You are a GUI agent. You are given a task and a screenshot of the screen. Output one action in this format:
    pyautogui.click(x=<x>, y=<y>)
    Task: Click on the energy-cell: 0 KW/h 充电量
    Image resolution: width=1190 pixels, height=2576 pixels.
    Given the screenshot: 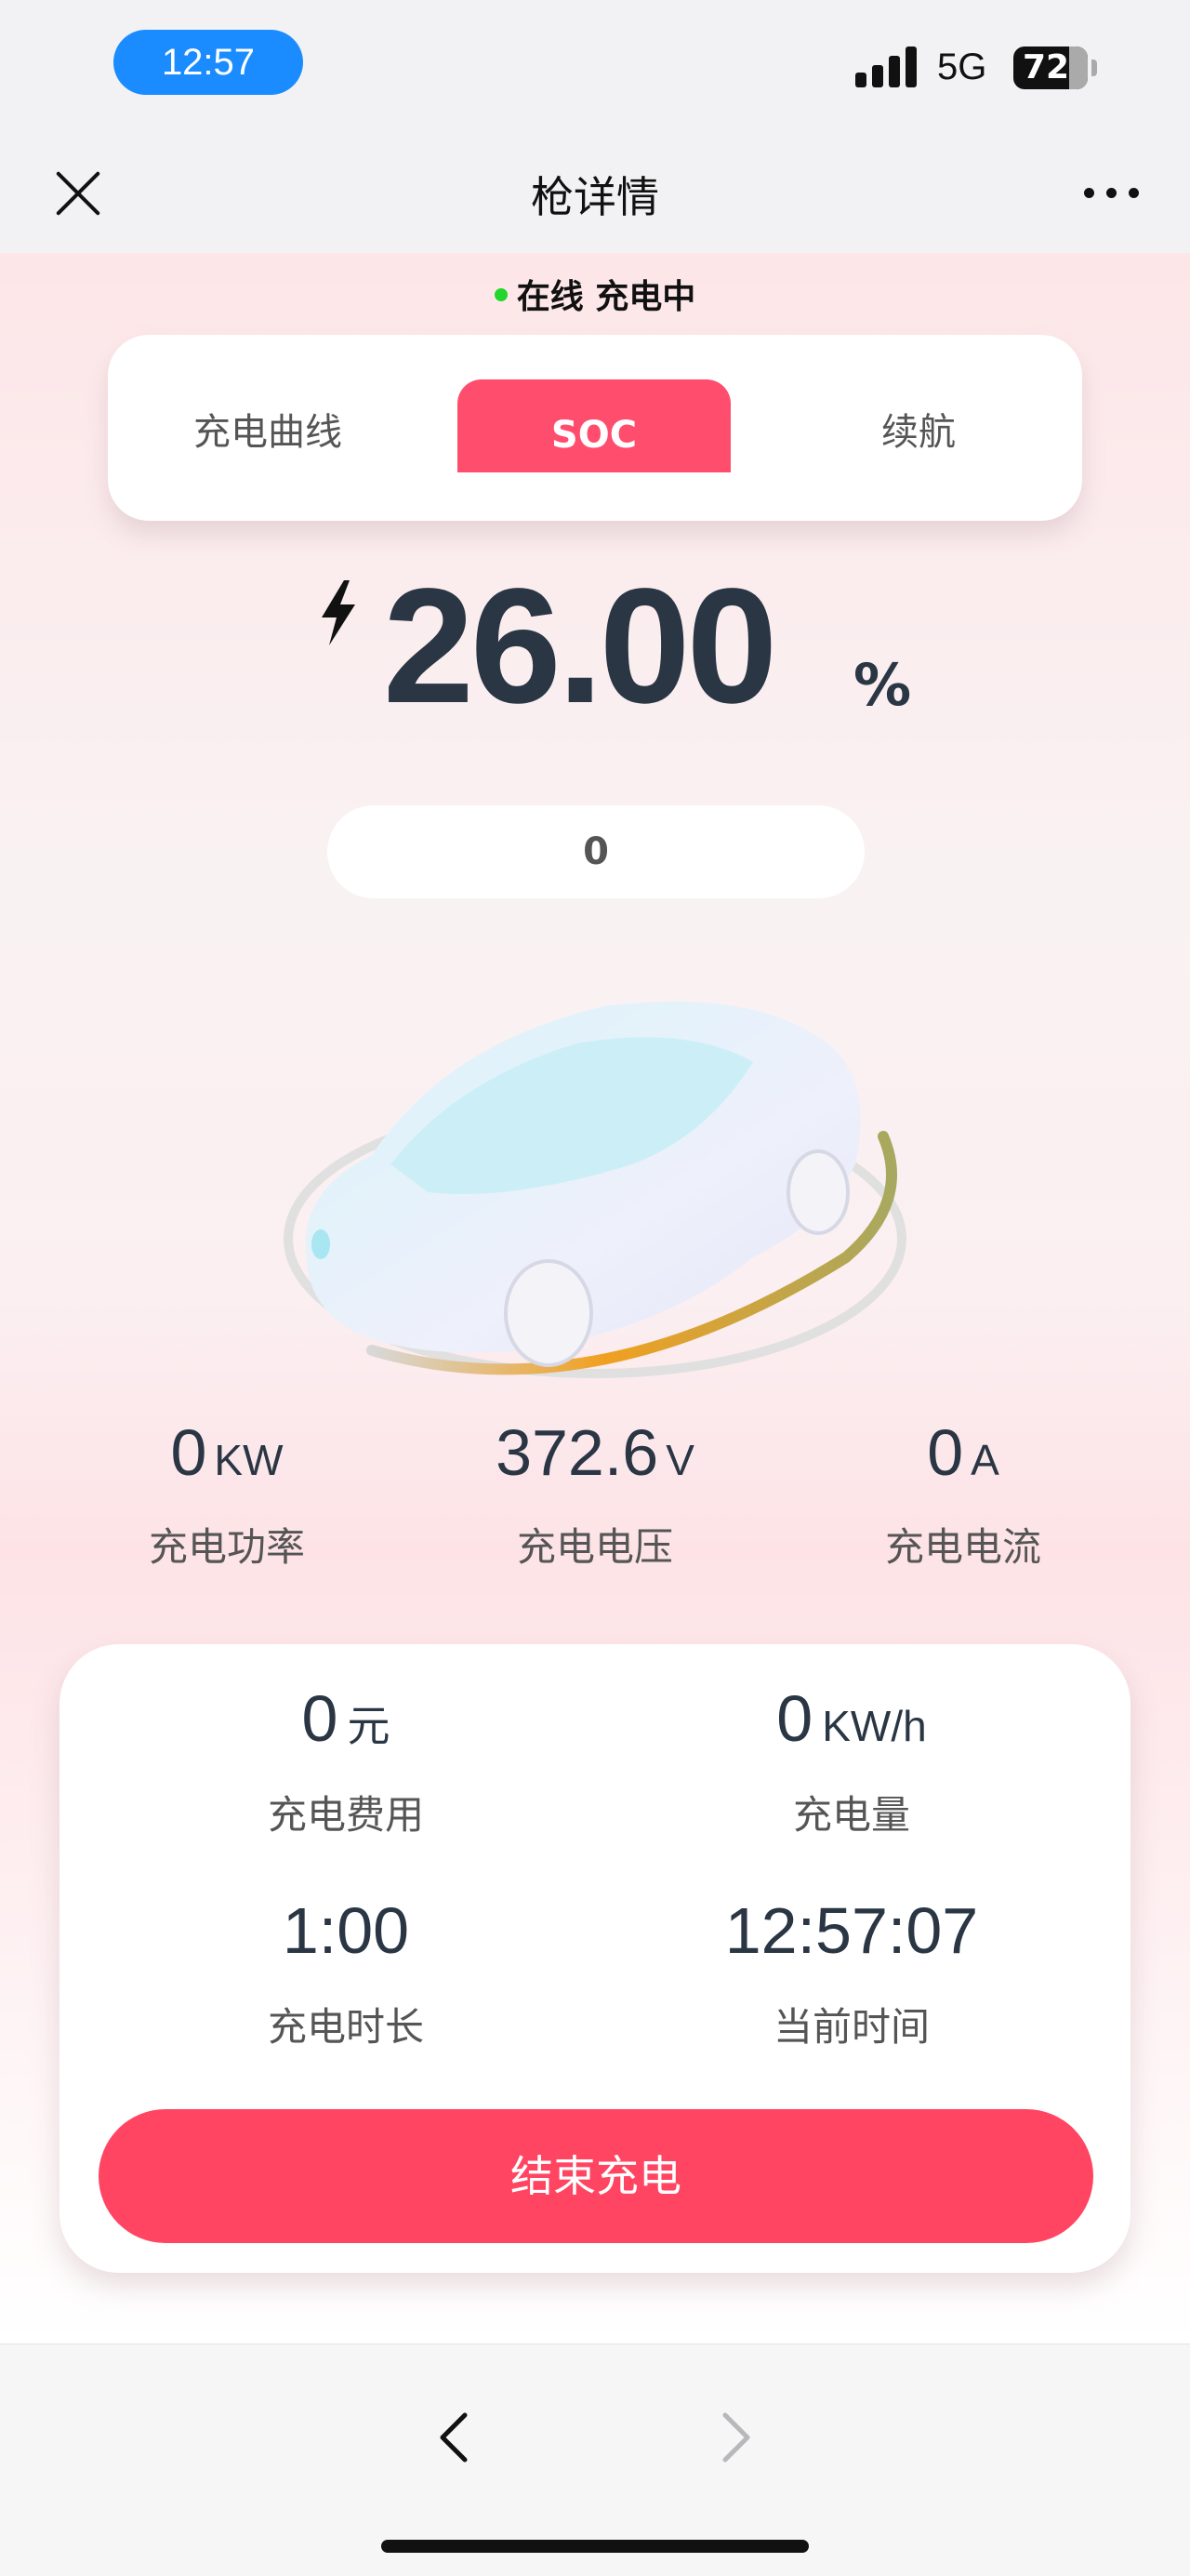 What is the action you would take?
    pyautogui.click(x=851, y=1760)
    